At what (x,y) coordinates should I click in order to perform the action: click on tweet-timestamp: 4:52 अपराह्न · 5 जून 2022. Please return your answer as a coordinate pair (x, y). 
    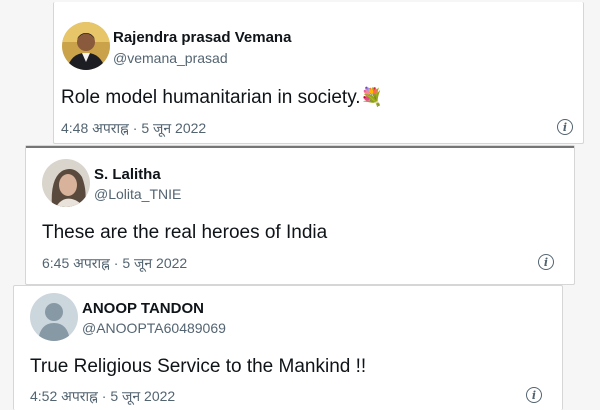
    Looking at the image, I should click on (102, 396).